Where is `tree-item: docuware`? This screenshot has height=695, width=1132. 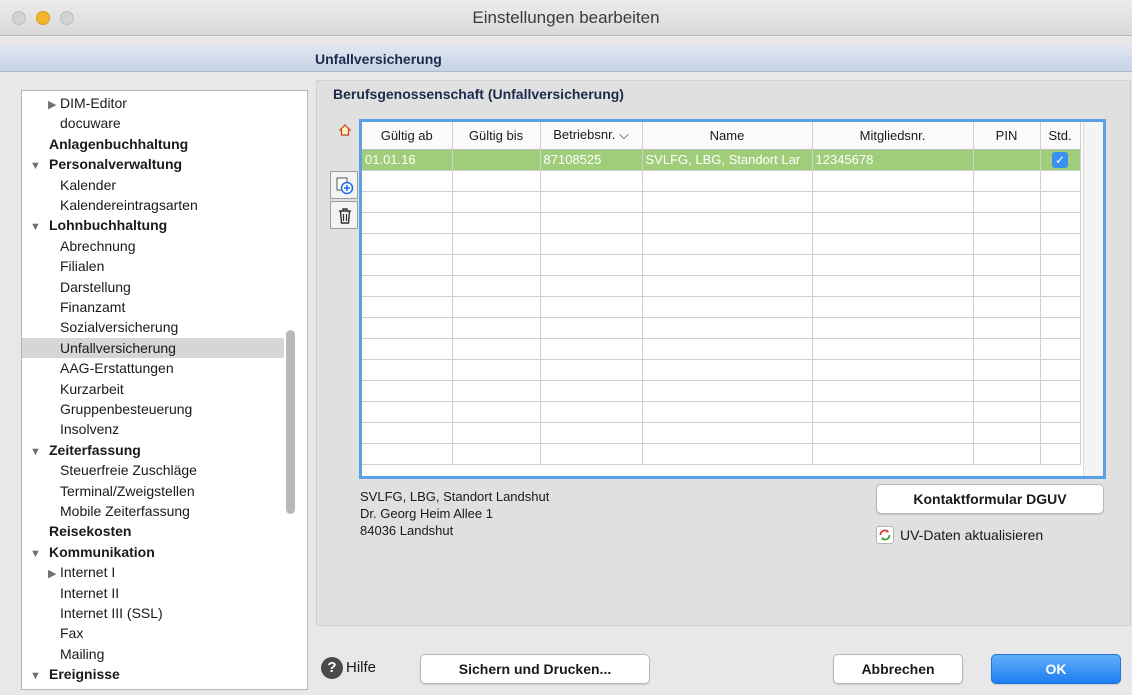
tree-item: docuware is located at coordinates (153, 123).